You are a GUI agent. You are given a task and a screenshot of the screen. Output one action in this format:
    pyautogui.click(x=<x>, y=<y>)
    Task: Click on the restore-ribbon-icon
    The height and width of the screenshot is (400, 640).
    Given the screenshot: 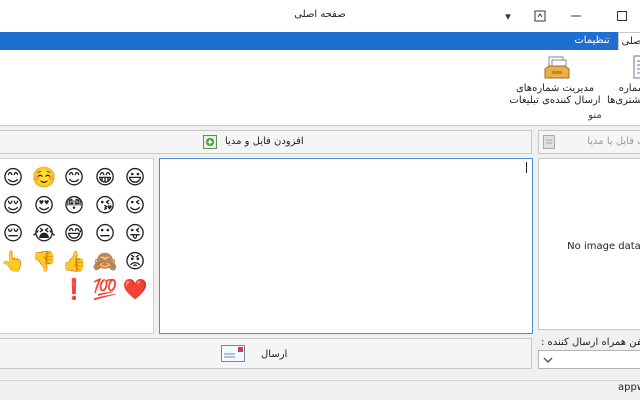 What is the action you would take?
    pyautogui.click(x=540, y=16)
    